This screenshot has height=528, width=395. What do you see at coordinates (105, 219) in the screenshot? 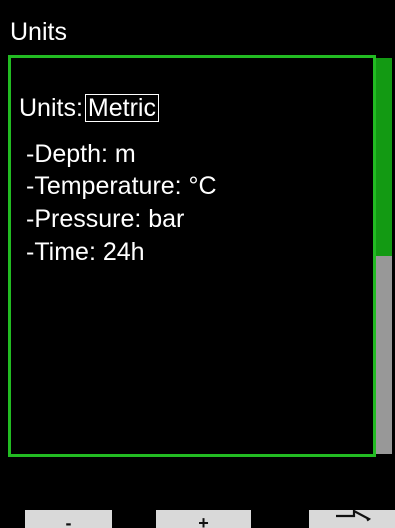
I see `pressure-unit-line: -Pressure: bar` at bounding box center [105, 219].